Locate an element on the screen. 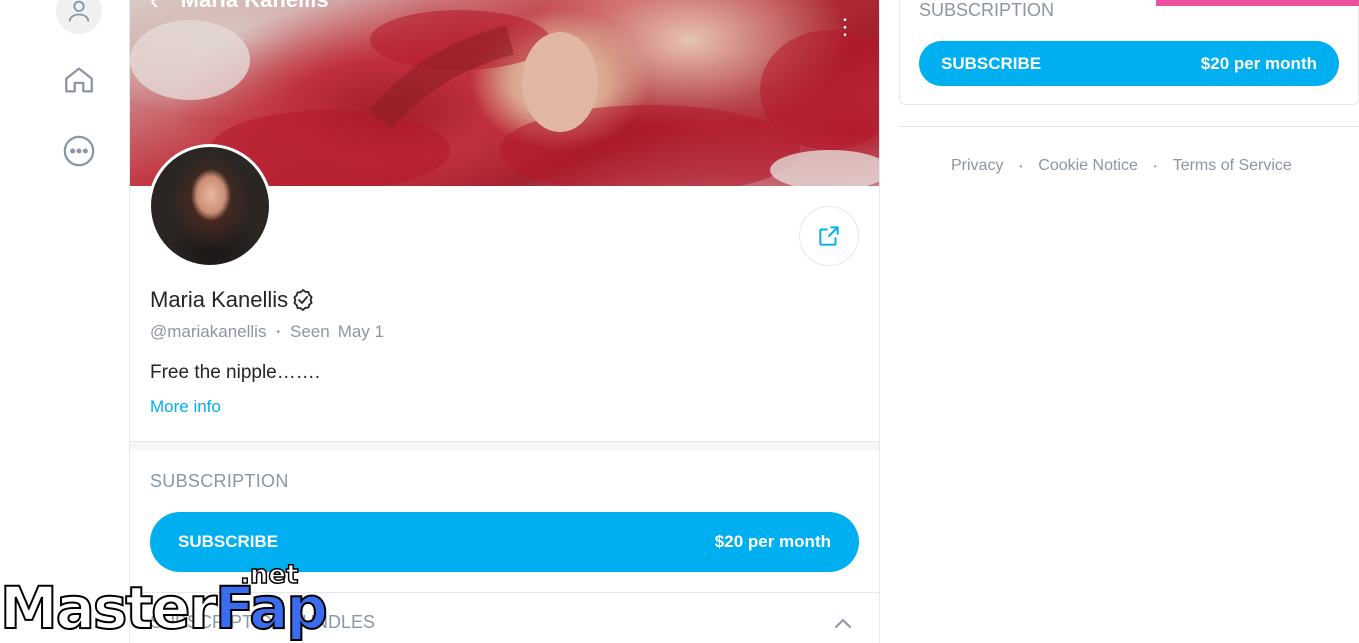 The height and width of the screenshot is (643, 1359). profile-bio: Free the nipple……. is located at coordinates (235, 372).